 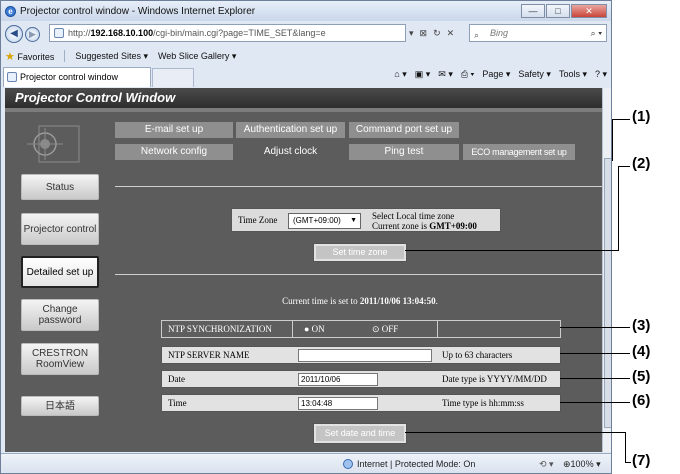 I want to click on maximize-button: □, so click(x=558, y=11).